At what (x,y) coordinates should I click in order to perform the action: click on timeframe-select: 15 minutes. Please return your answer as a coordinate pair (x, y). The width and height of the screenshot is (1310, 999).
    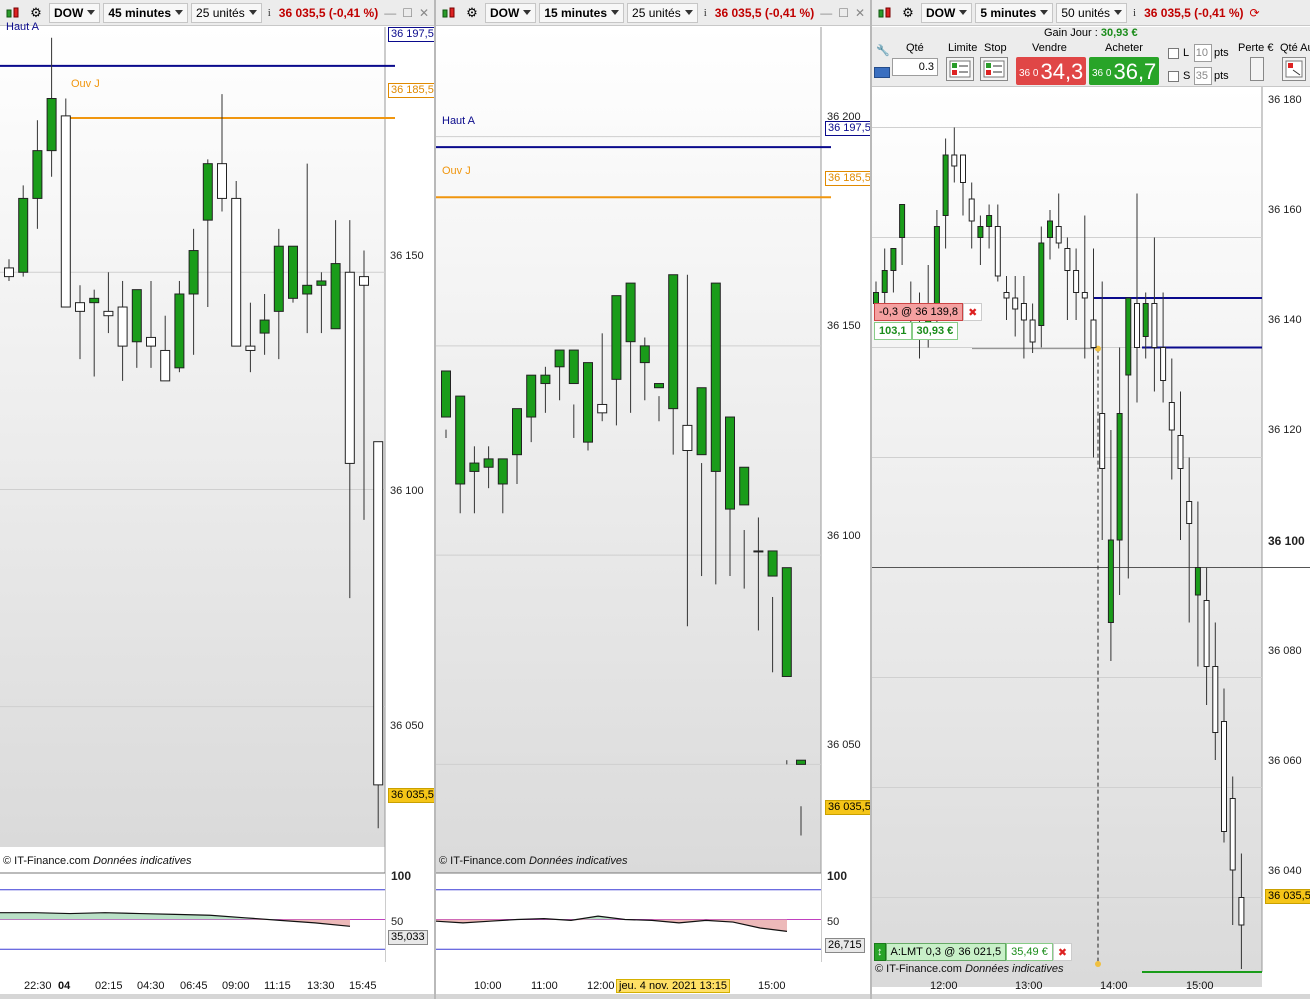
    Looking at the image, I should click on (582, 12).